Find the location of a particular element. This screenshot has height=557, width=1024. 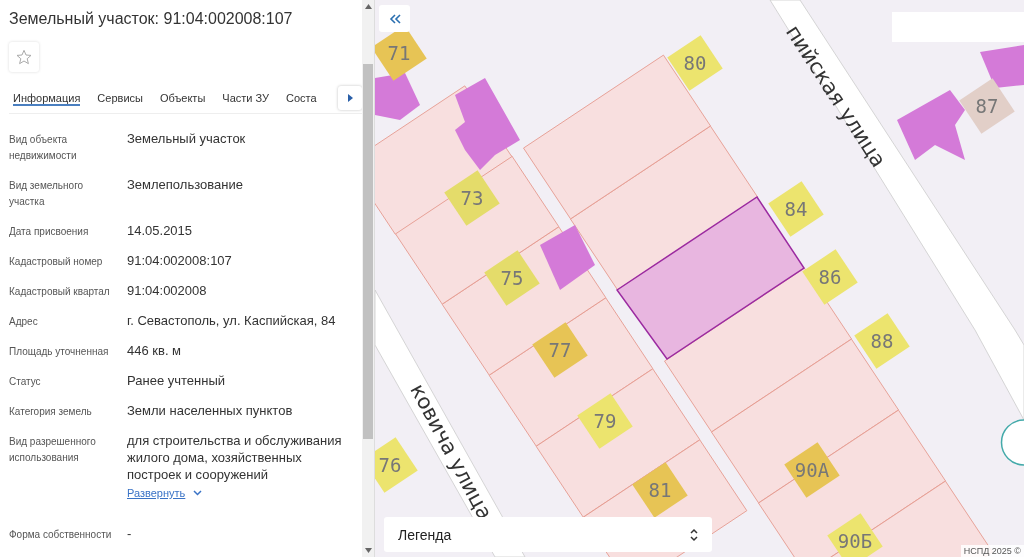

tab: Сервисы is located at coordinates (120, 96).